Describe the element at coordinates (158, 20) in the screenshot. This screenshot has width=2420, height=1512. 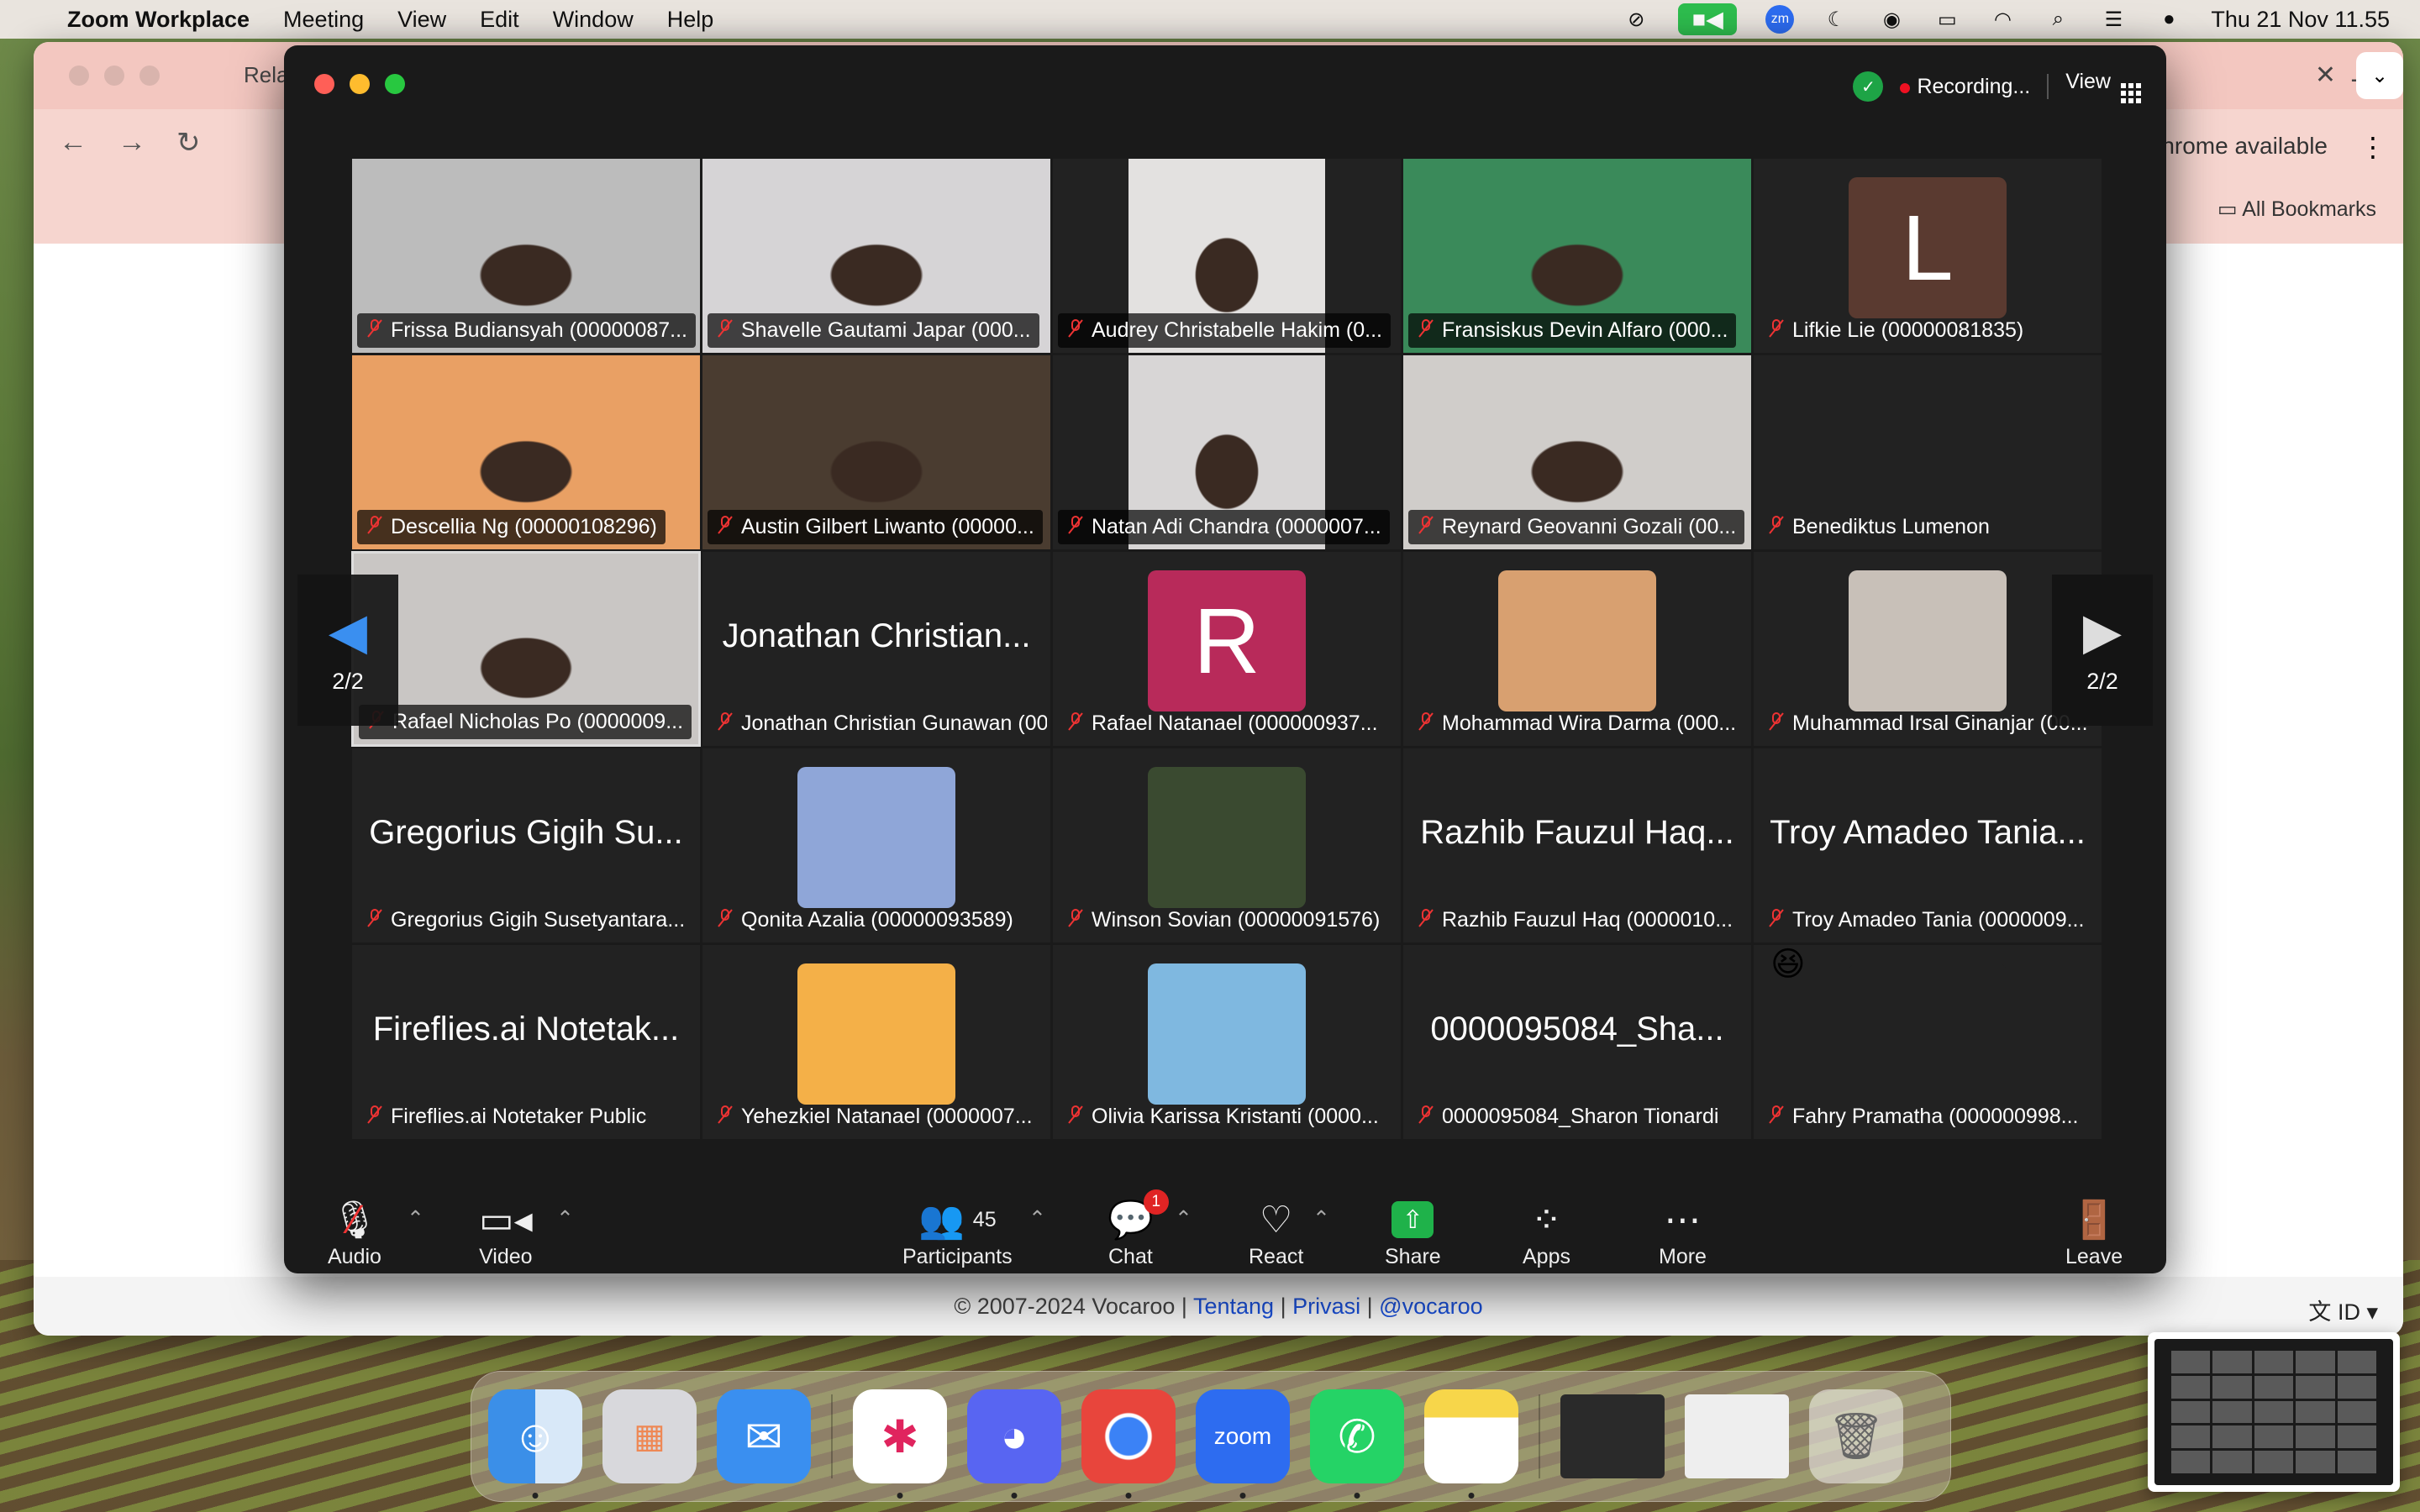
I see `menu-app-name: Zoom Workplace` at that location.